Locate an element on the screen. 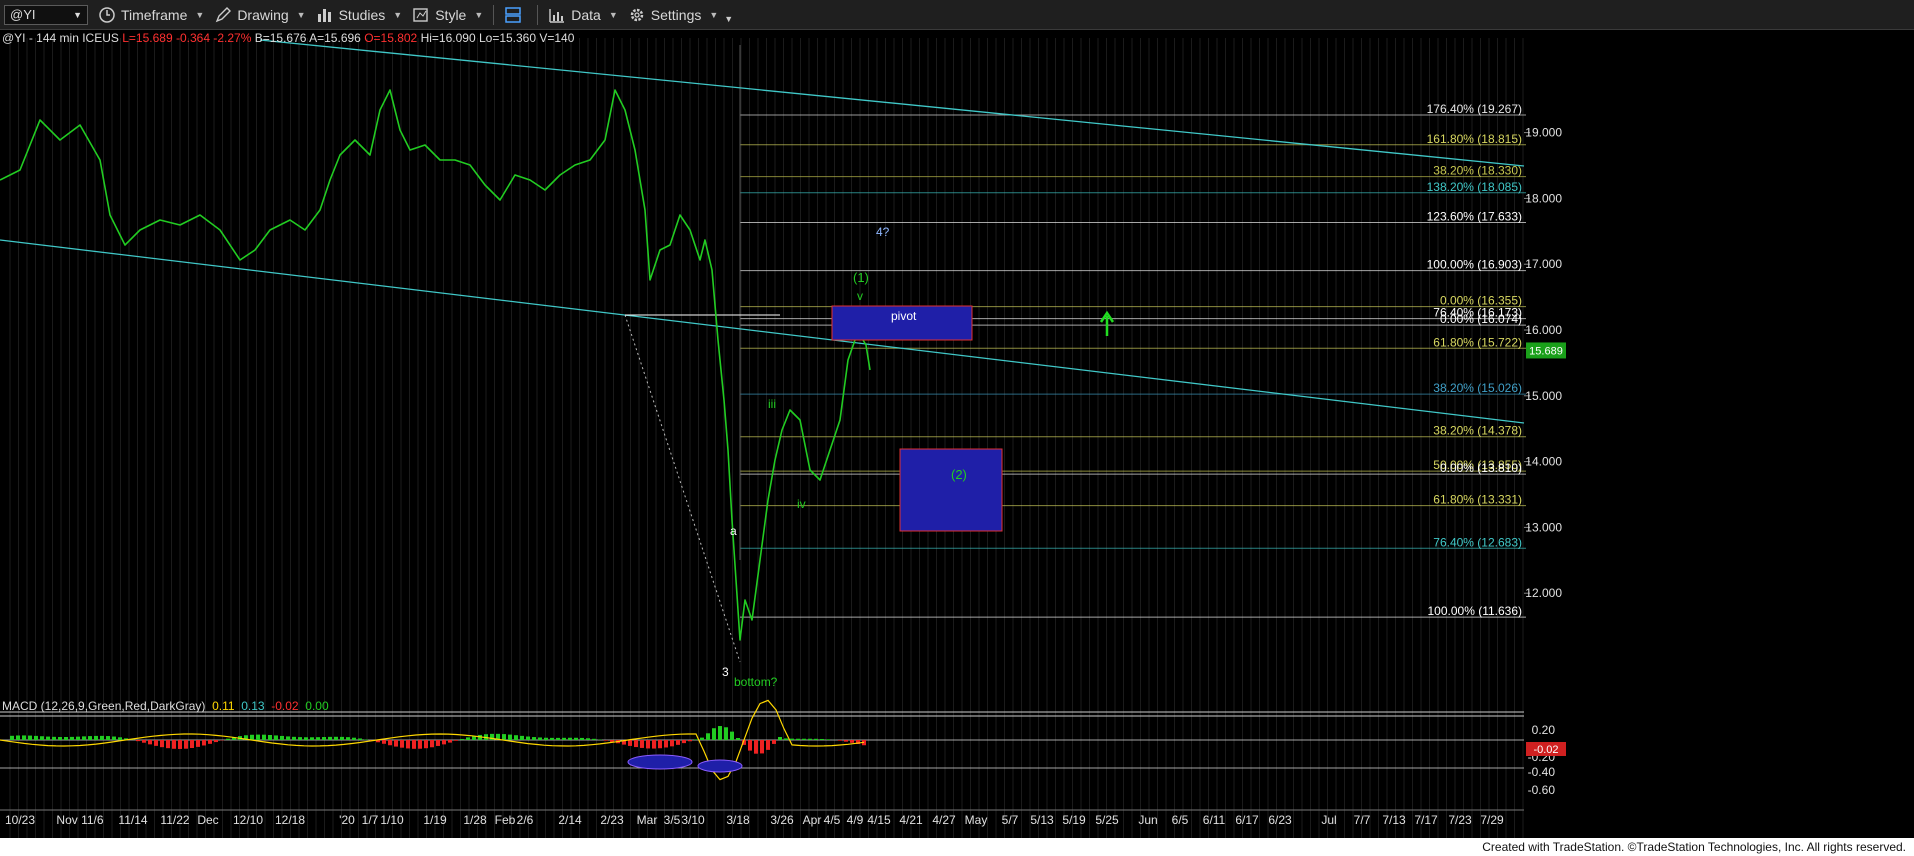 This screenshot has width=1914, height=856. fib-level-label: 0.00% (13.810) is located at coordinates (1481, 468).